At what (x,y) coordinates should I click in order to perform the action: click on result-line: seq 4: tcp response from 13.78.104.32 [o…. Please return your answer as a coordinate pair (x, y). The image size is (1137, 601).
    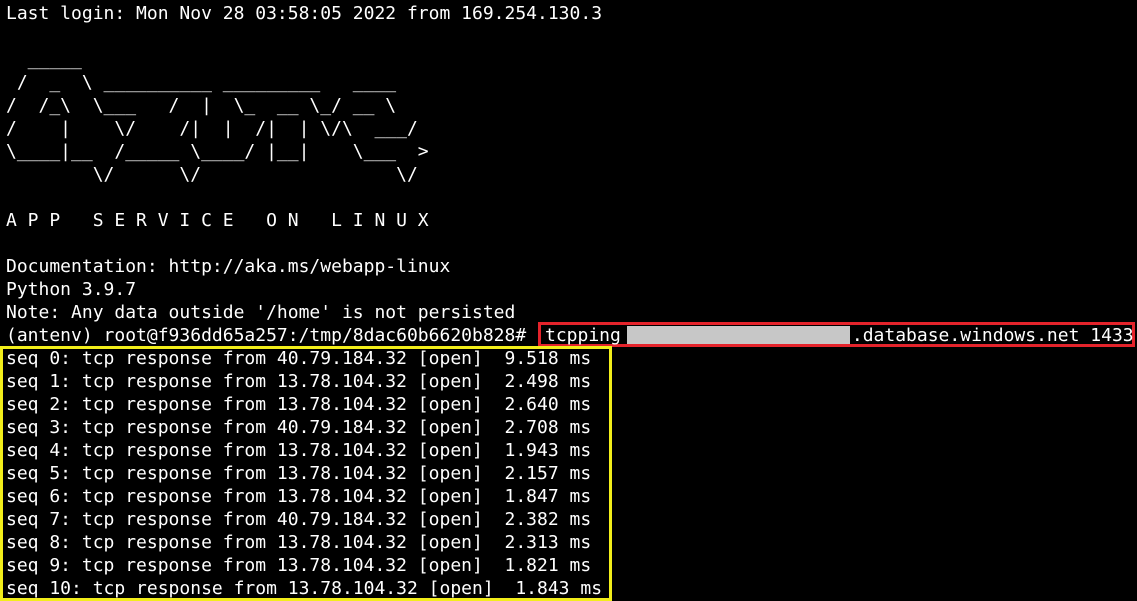
    Looking at the image, I should click on (299, 450).